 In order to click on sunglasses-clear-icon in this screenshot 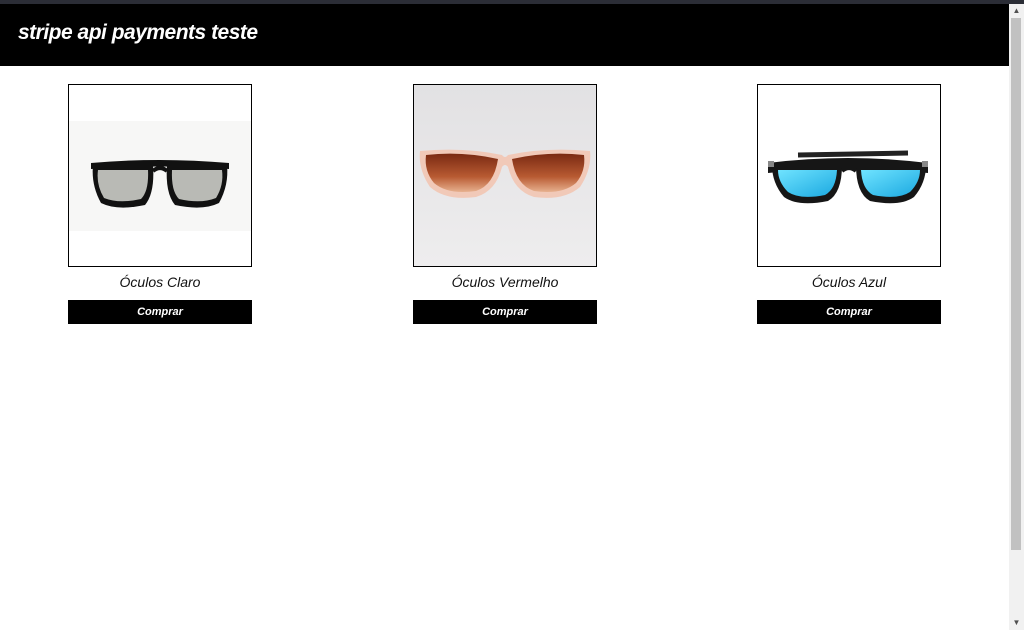, I will do `click(160, 175)`.